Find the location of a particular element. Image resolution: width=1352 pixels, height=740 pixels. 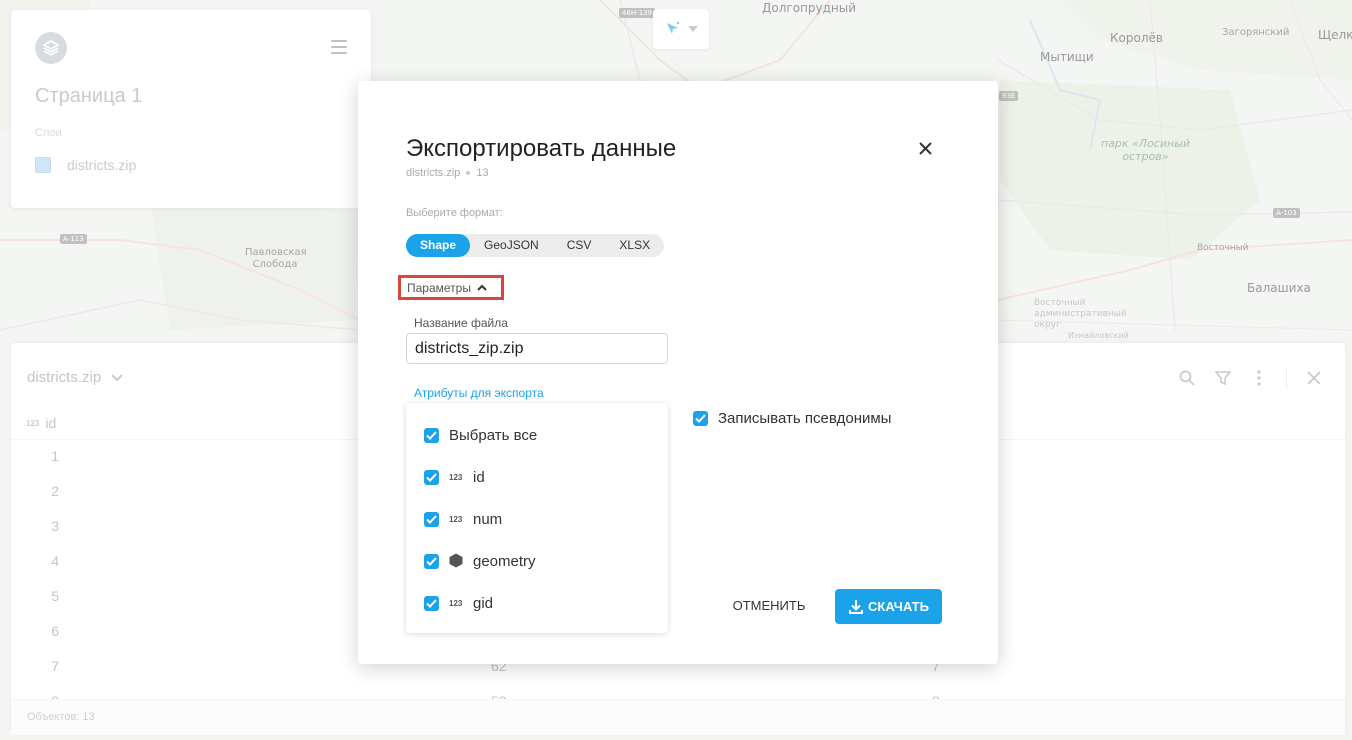

attribute-name: gid is located at coordinates (483, 603).